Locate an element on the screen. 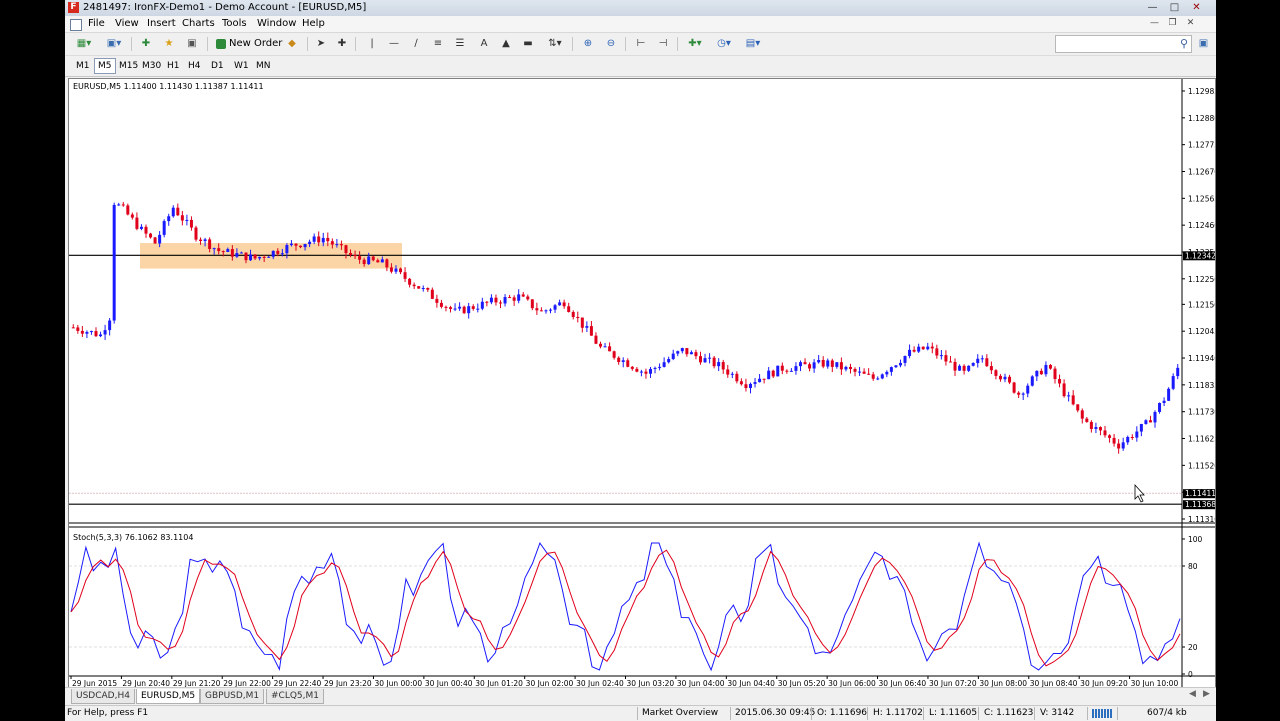 This screenshot has height=721, width=1280. hline-price-label: 1.12342 is located at coordinates (1200, 255).